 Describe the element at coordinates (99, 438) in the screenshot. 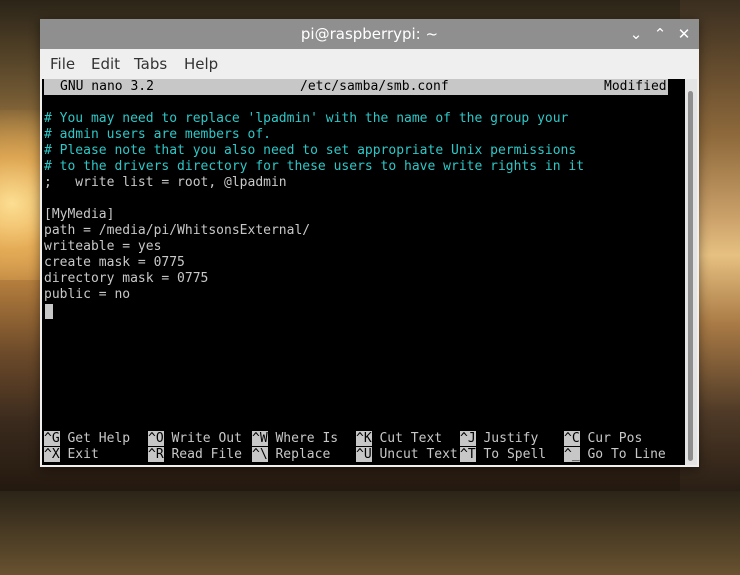

I see `shortcut-label: Get Help` at that location.